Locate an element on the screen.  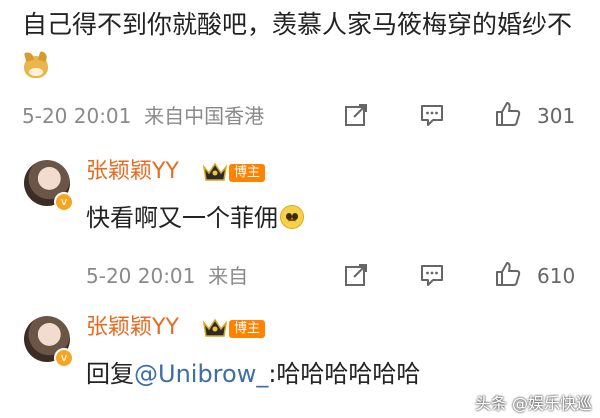
post-source: 来自中国香港 is located at coordinates (204, 116).